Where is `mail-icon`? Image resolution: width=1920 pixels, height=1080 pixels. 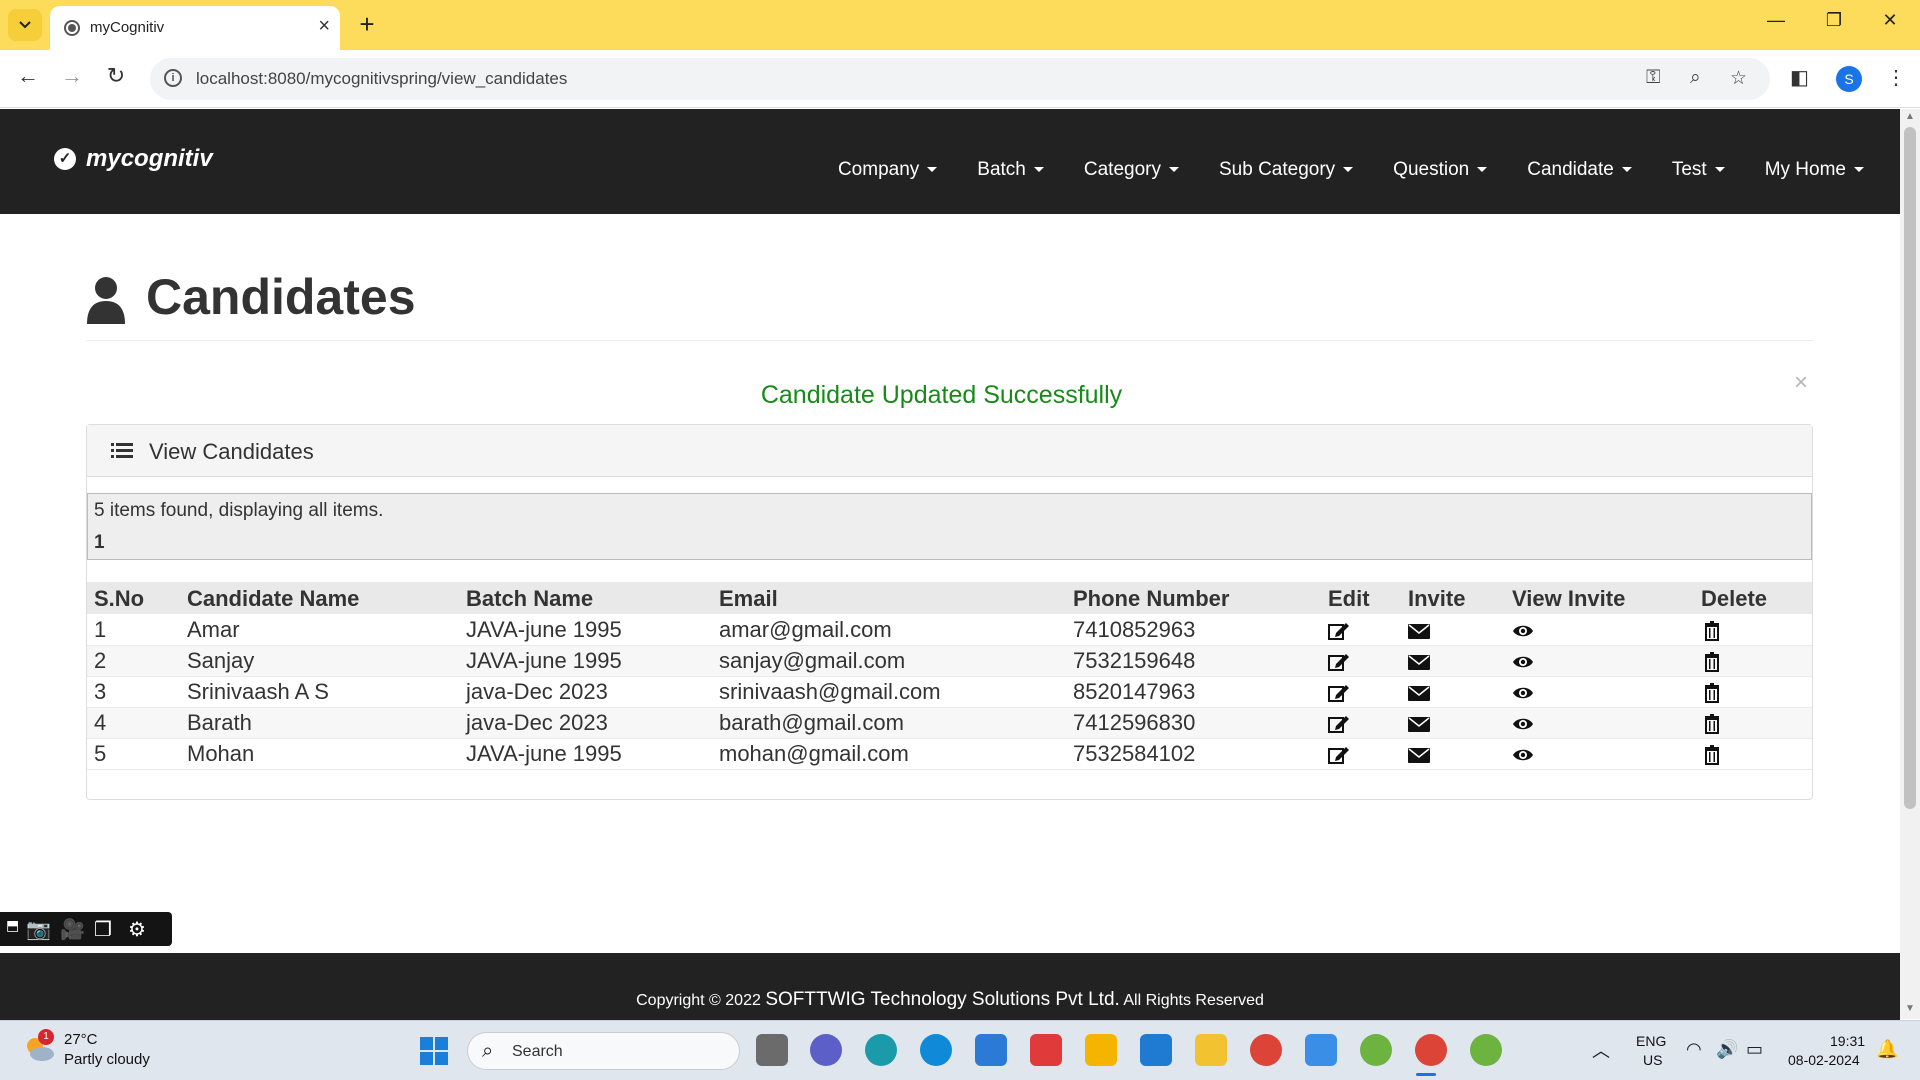
mail-icon is located at coordinates (991, 1050).